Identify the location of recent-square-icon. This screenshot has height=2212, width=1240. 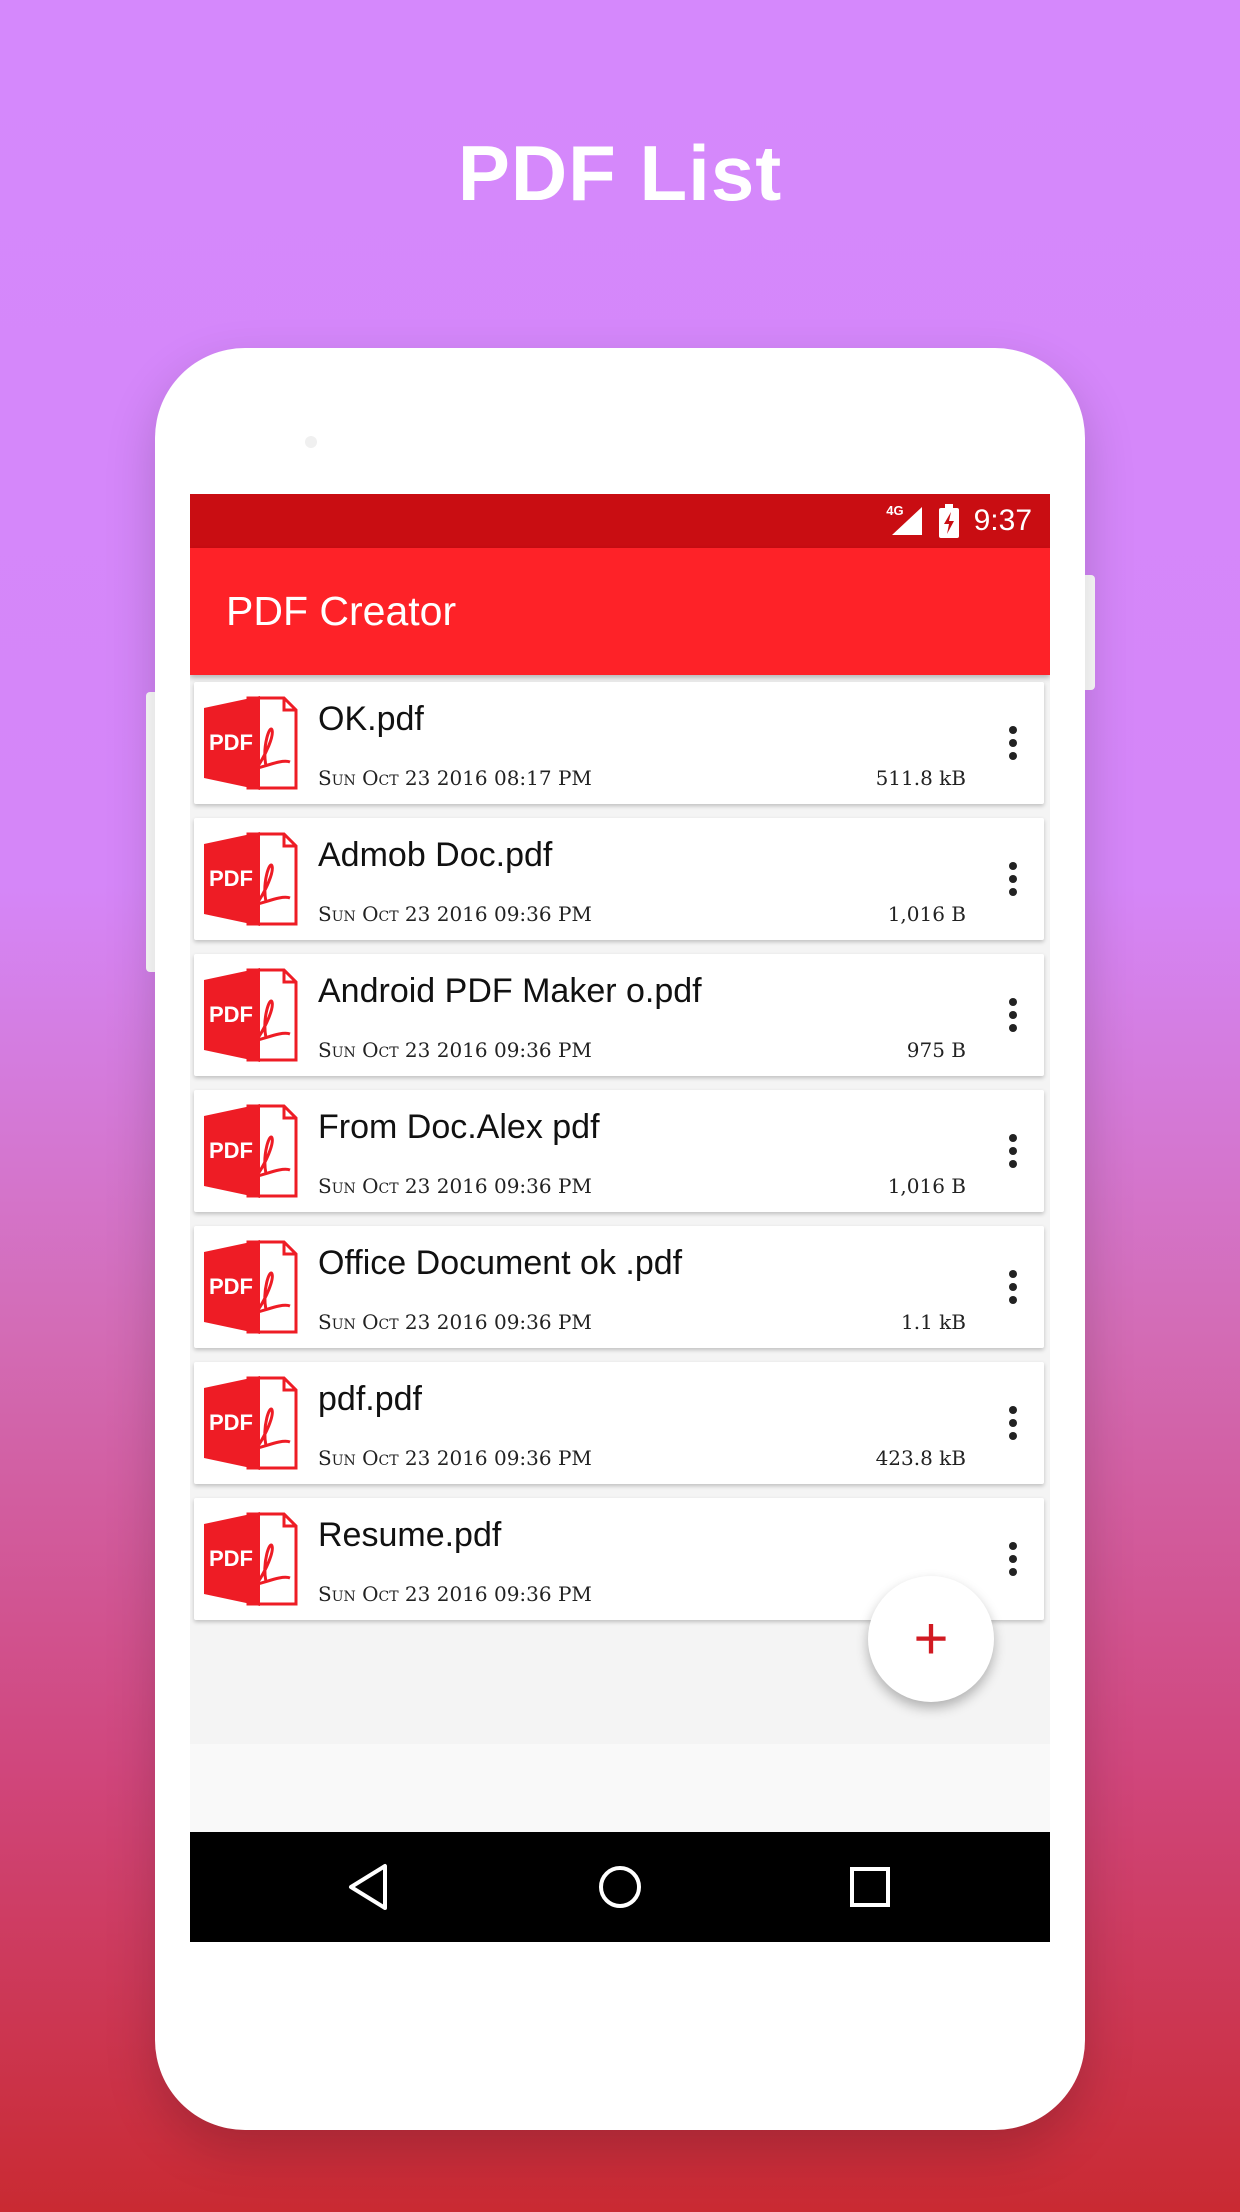
(870, 1887).